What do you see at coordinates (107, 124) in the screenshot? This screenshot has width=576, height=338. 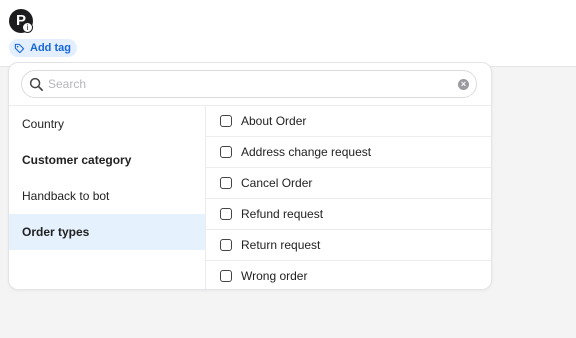 I see `category-item: Country` at bounding box center [107, 124].